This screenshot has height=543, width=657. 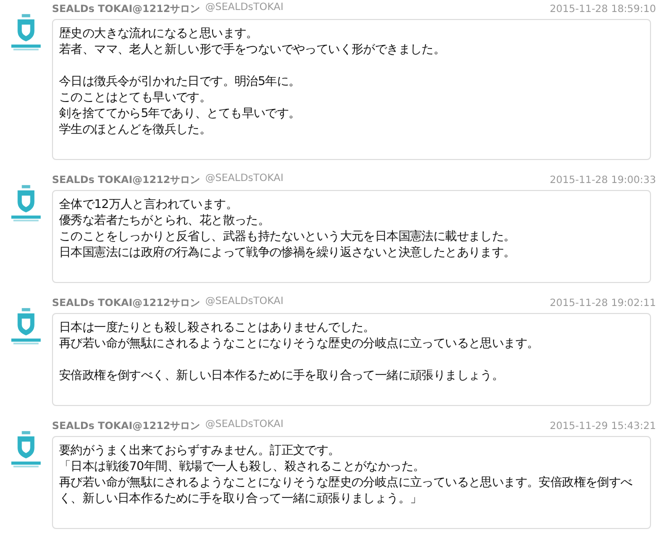 I want to click on message-line: 剣を捨ててから5年であり、とても早いです。, so click(x=179, y=113).